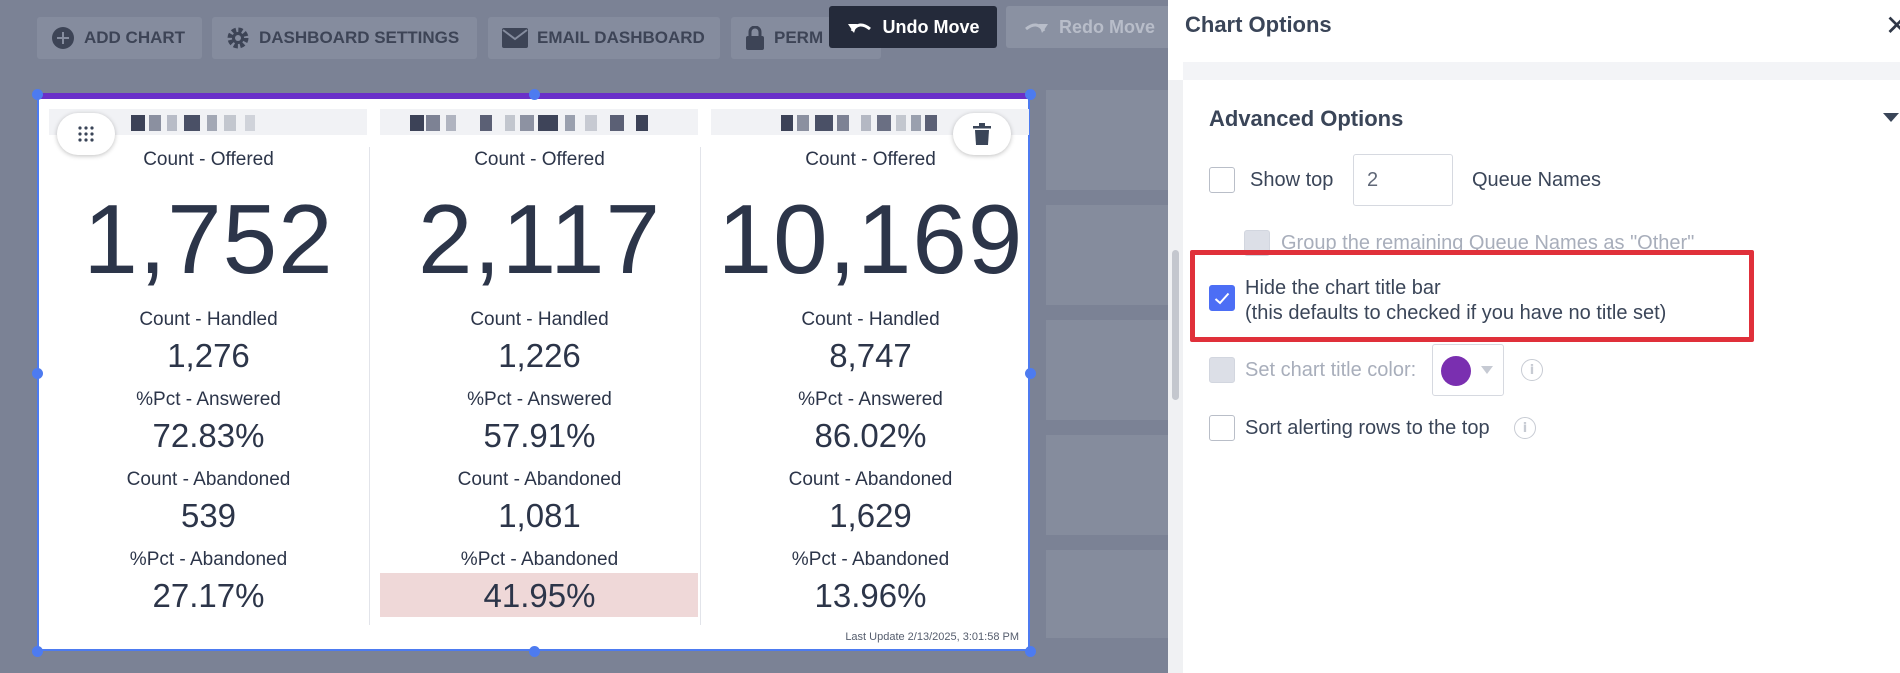 This screenshot has height=673, width=1900. Describe the element at coordinates (37, 373) in the screenshot. I see `resize-handle-w` at that location.